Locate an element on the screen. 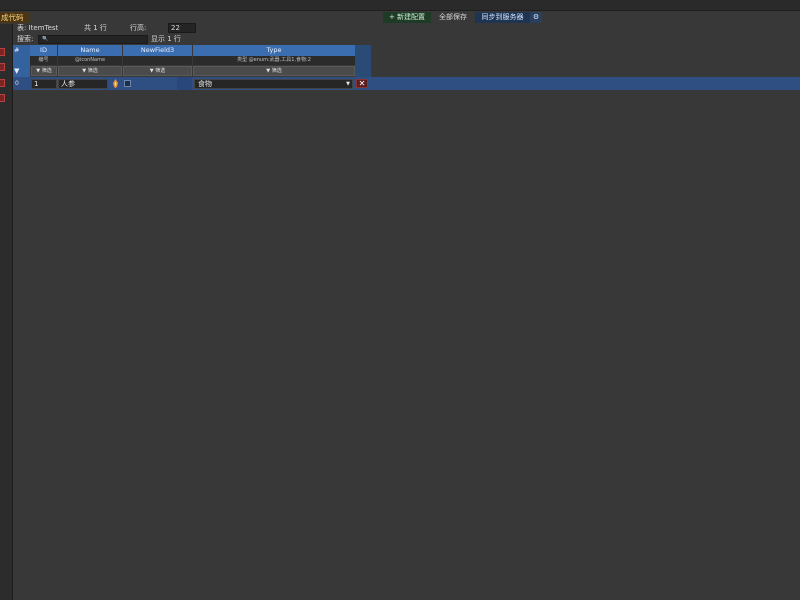 Image resolution: width=800 pixels, height=600 pixels. row-height-label: 行高: is located at coordinates (138, 28).